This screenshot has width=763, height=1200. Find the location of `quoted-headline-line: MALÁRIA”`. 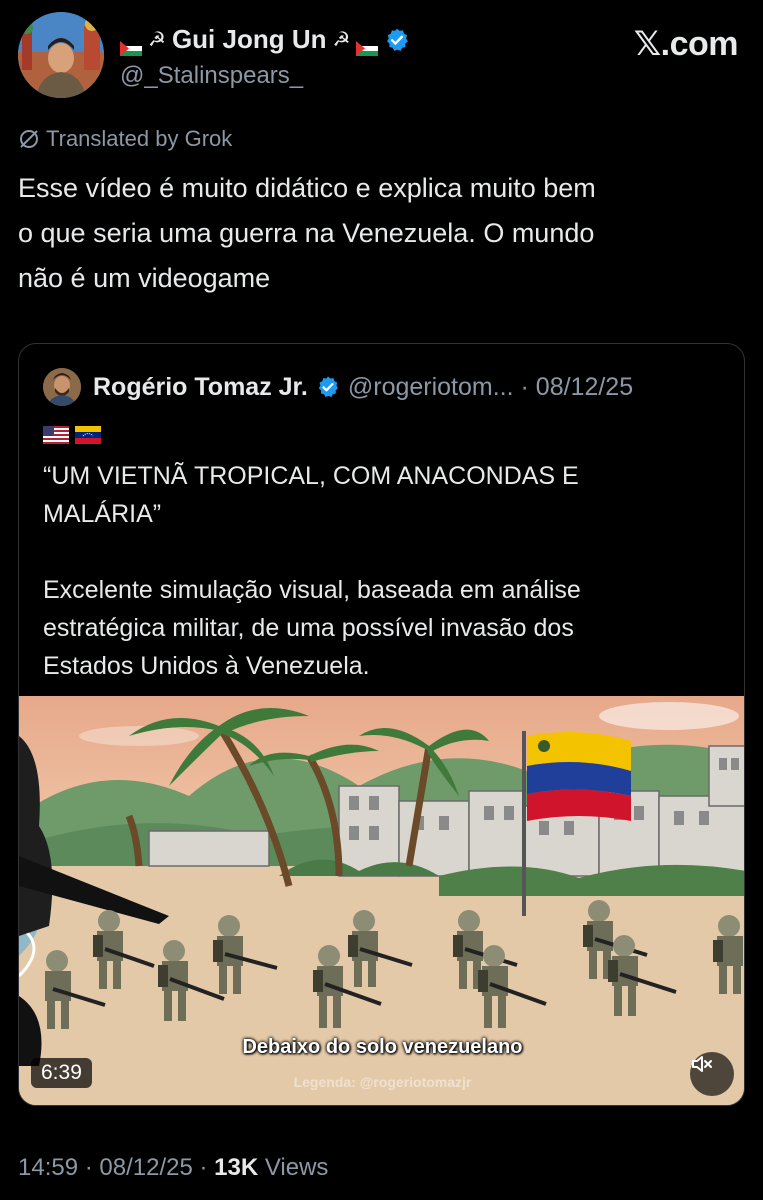

quoted-headline-line: MALÁRIA” is located at coordinates (102, 514).